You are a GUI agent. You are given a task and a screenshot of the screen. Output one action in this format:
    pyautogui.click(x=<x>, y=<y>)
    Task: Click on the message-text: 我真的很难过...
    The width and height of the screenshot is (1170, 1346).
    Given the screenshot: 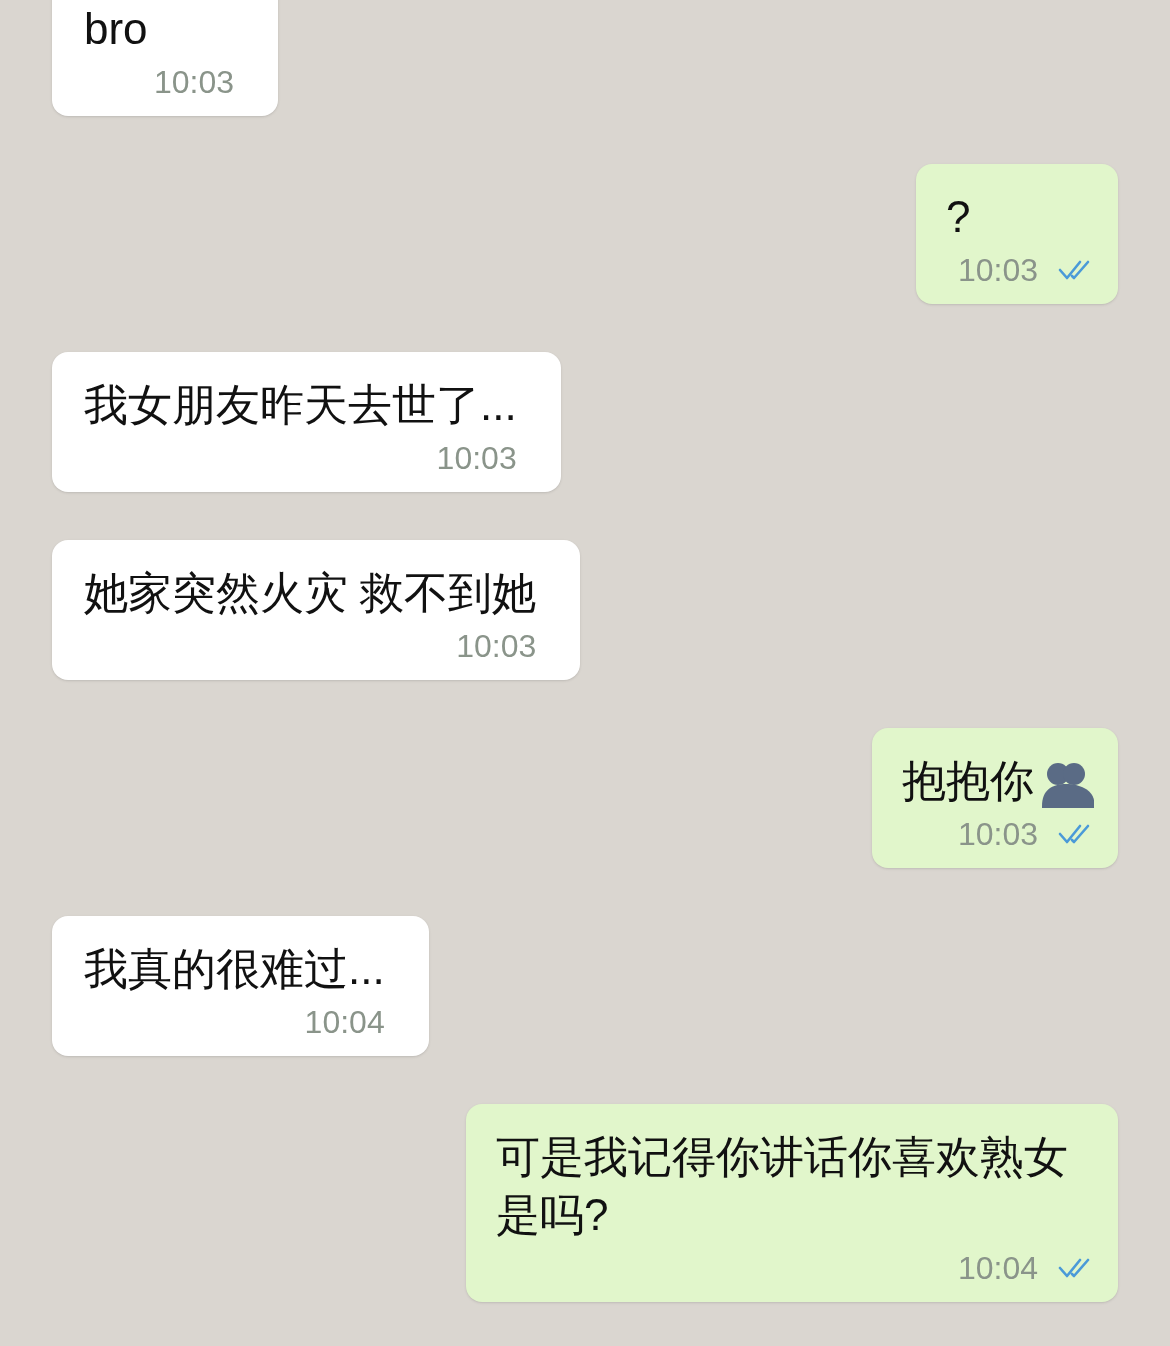 What is the action you would take?
    pyautogui.click(x=234, y=969)
    